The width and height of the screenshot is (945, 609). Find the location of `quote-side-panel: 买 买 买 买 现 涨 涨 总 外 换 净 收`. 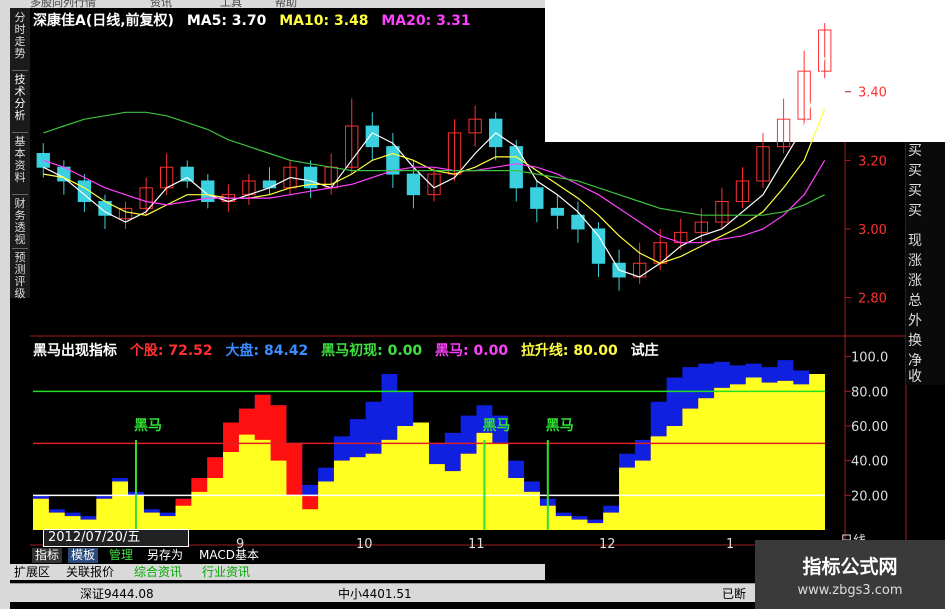

quote-side-panel: 买 买 买 买 现 涨 涨 总 外 换 净 收 is located at coordinates (925, 263).